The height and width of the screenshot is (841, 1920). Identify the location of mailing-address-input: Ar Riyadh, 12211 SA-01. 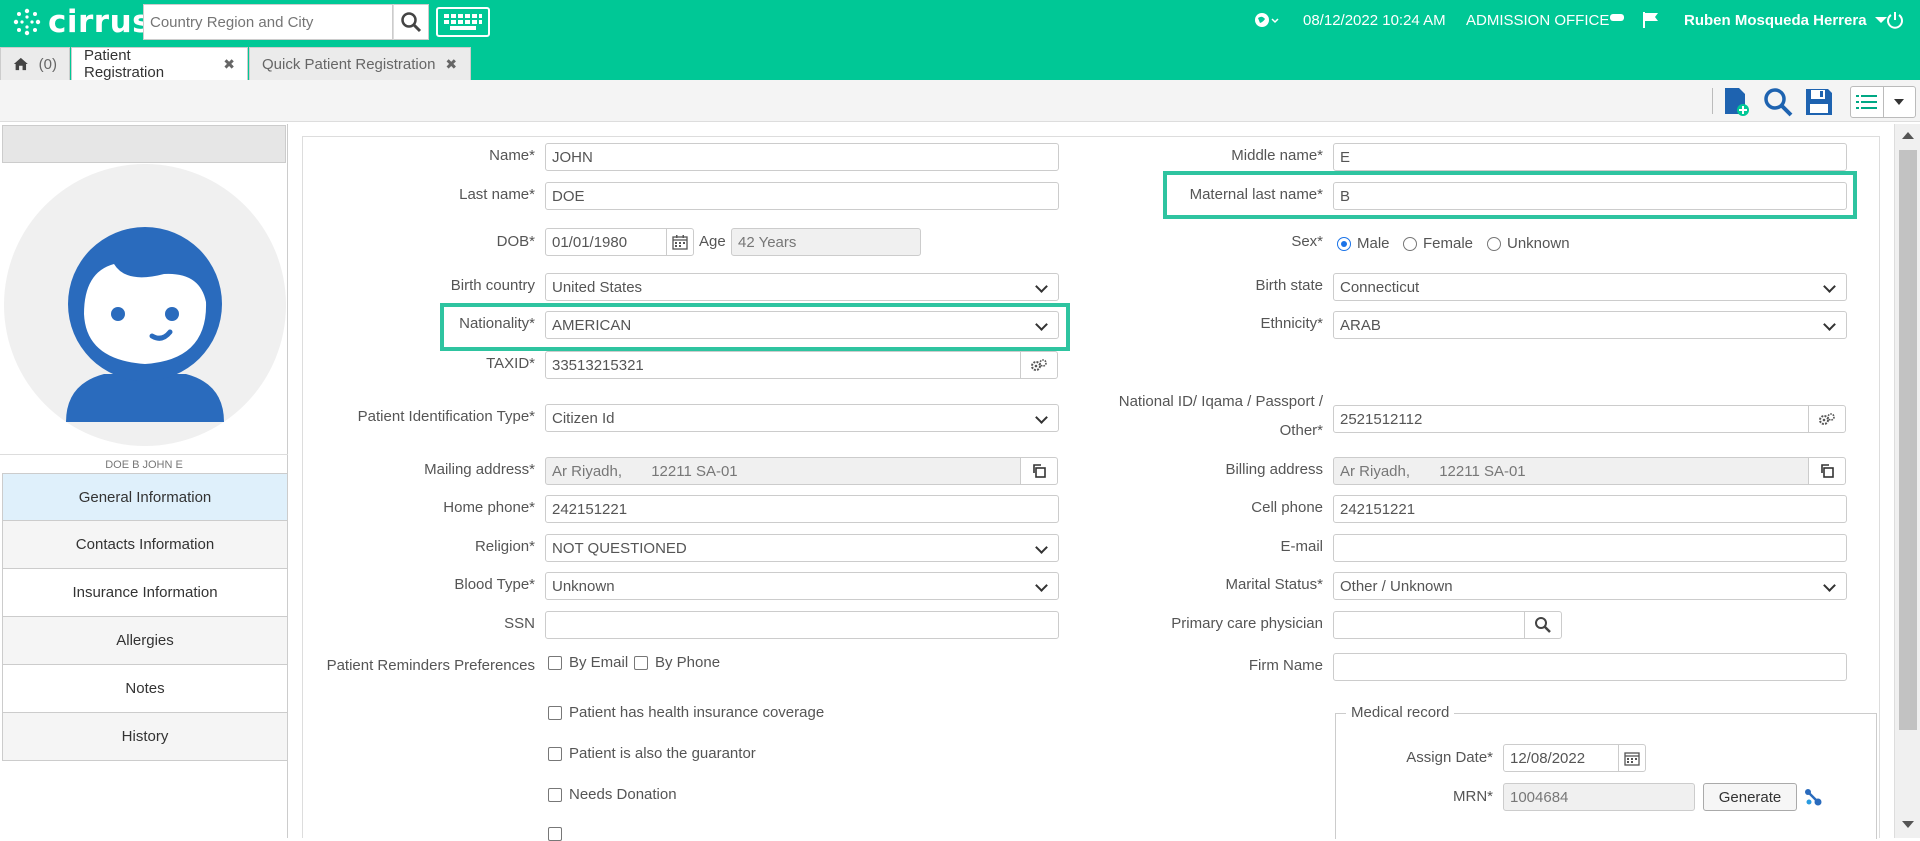
(783, 471).